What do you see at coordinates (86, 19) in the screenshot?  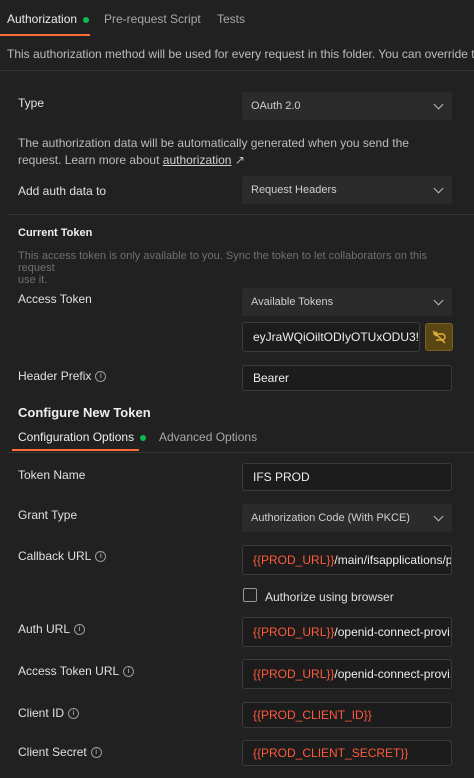 I see `authorization-indicator-dot` at bounding box center [86, 19].